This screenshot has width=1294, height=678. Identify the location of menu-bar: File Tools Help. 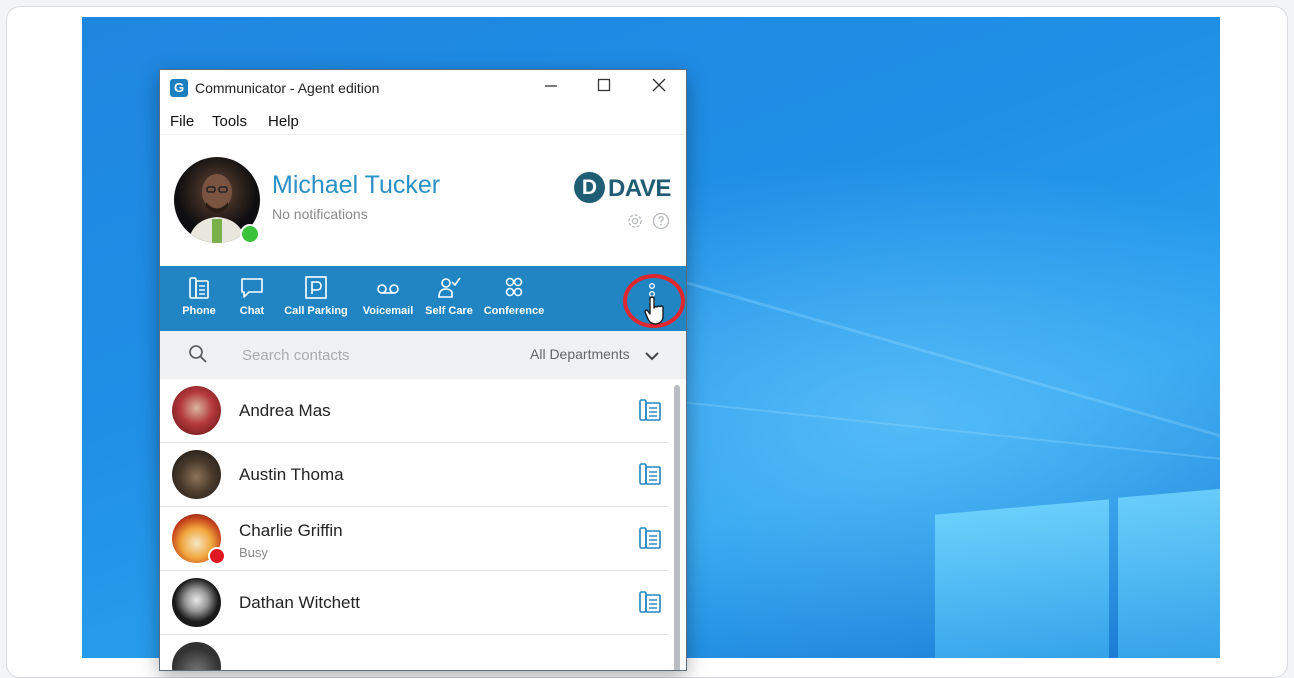
(423, 120).